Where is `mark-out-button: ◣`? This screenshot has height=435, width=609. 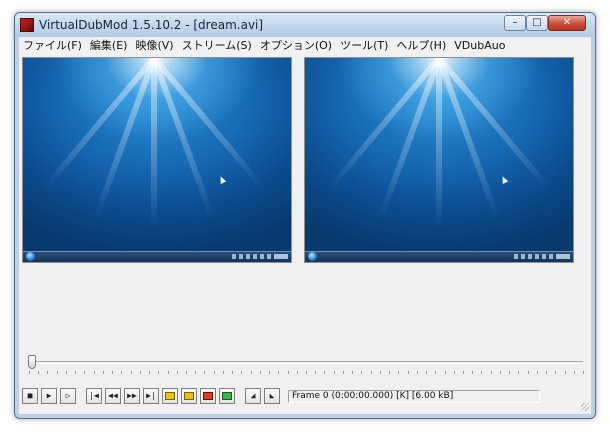
mark-out-button: ◣ is located at coordinates (272, 396).